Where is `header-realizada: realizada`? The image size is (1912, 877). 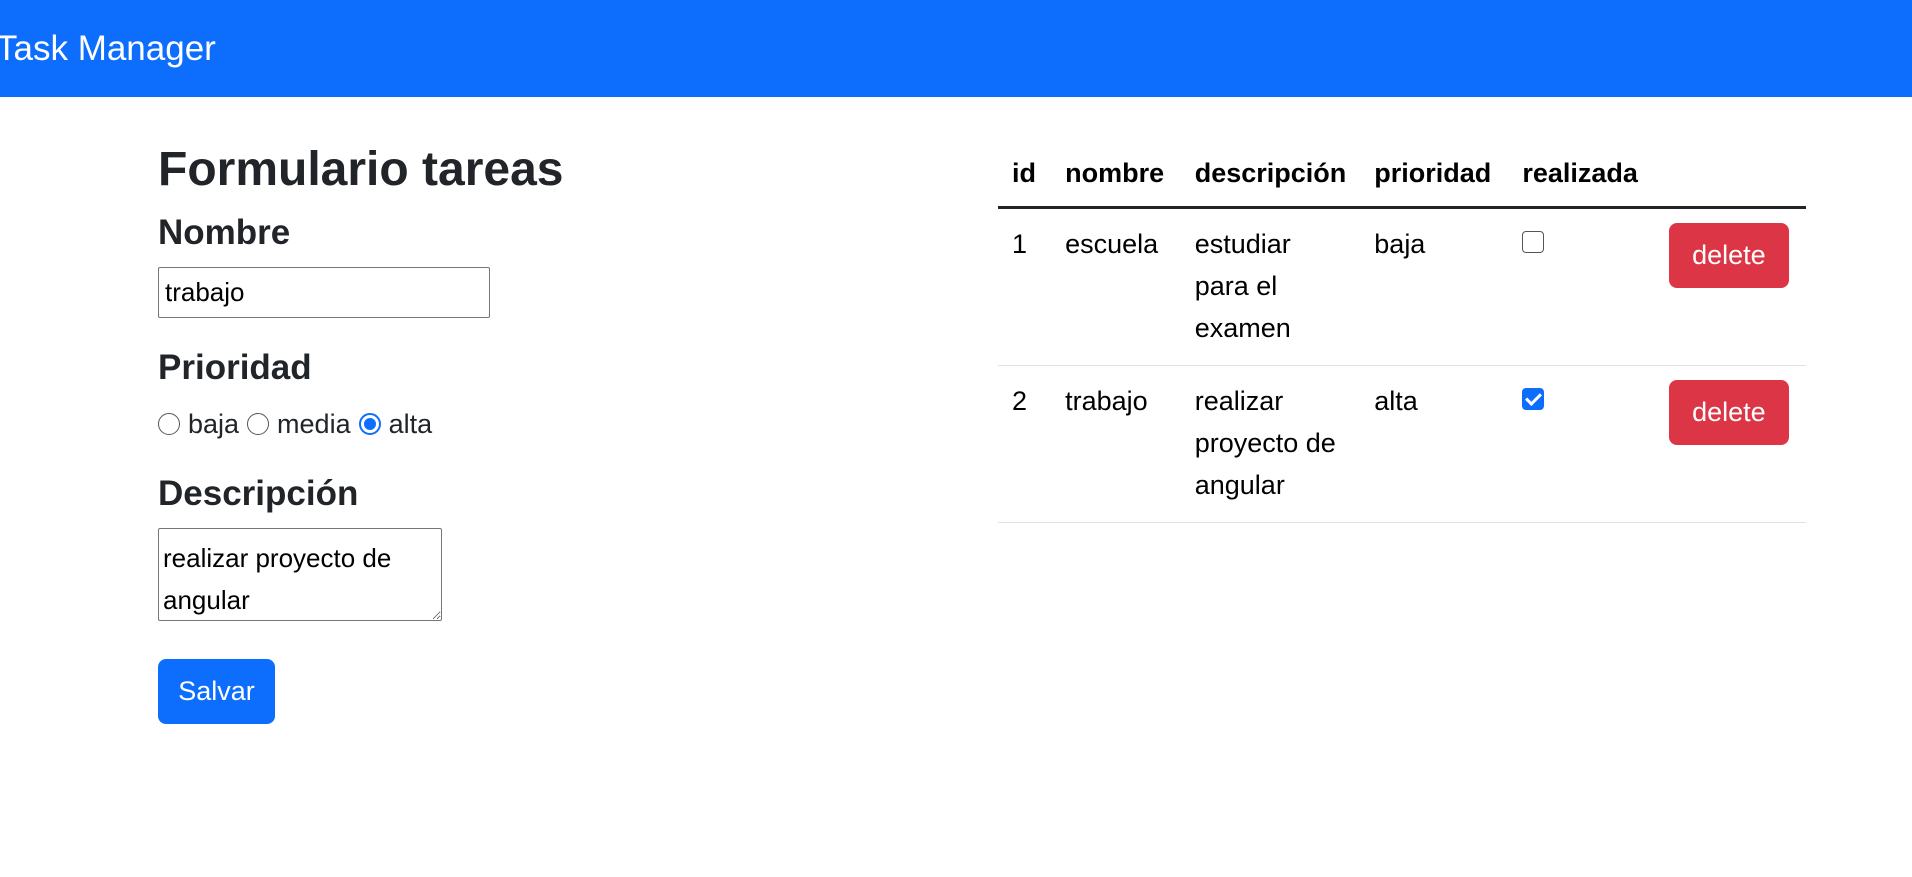
header-realizada: realizada is located at coordinates (1581, 177).